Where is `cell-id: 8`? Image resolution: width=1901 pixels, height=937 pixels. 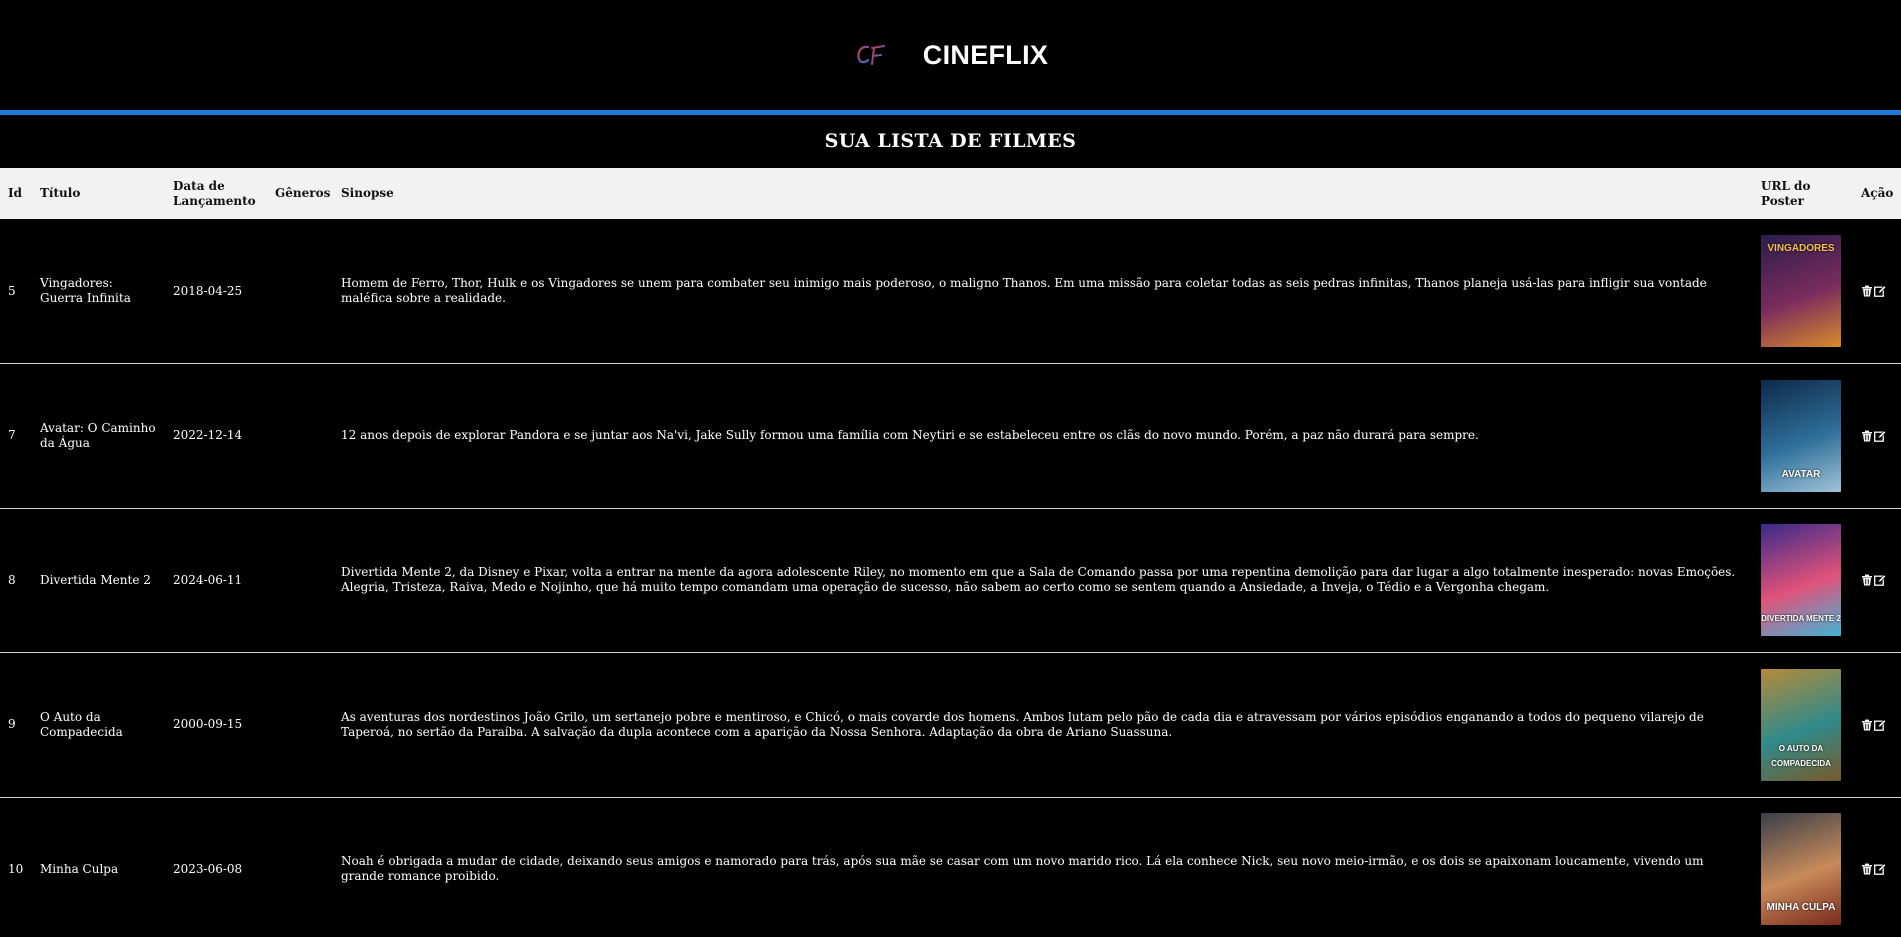
cell-id: 8 is located at coordinates (12, 579).